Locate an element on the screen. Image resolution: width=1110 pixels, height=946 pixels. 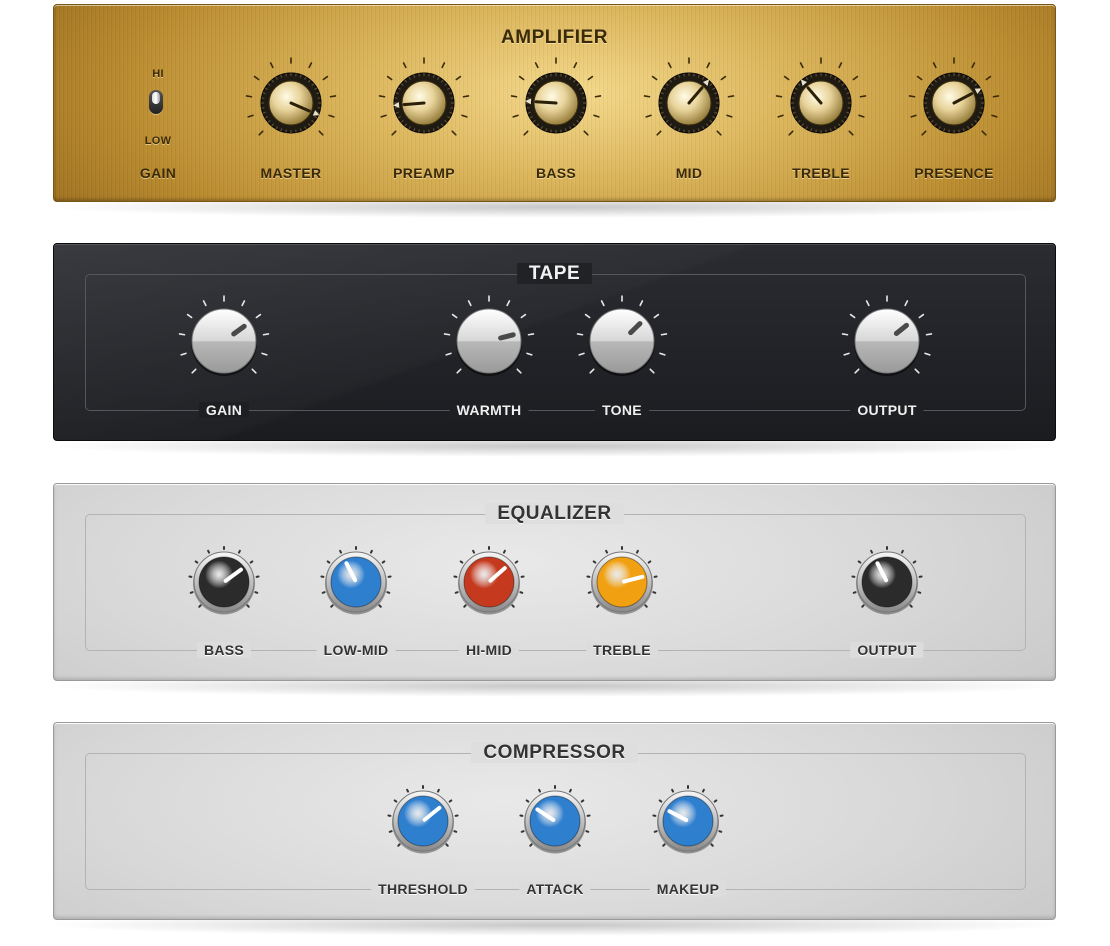
amp-knob-treble is located at coordinates (821, 103).